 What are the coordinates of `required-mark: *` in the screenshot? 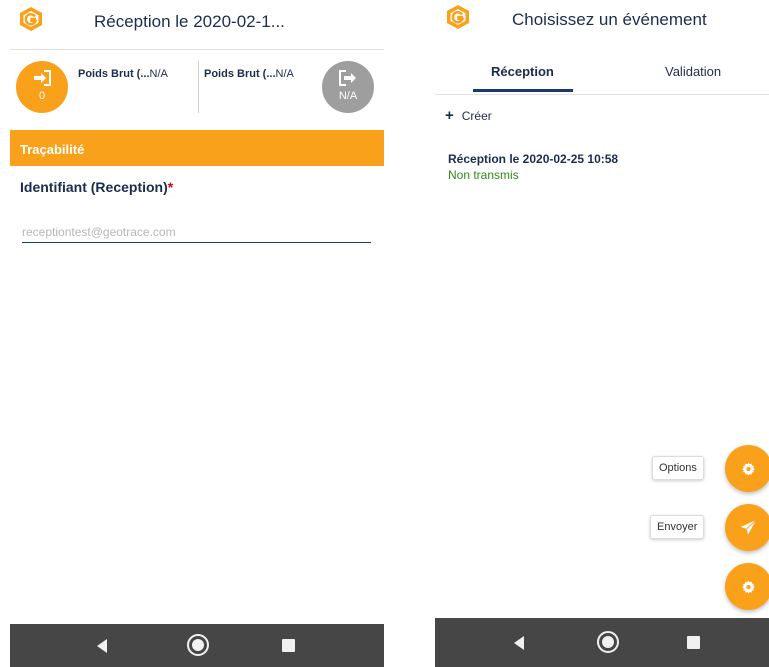 It's located at (170, 187).